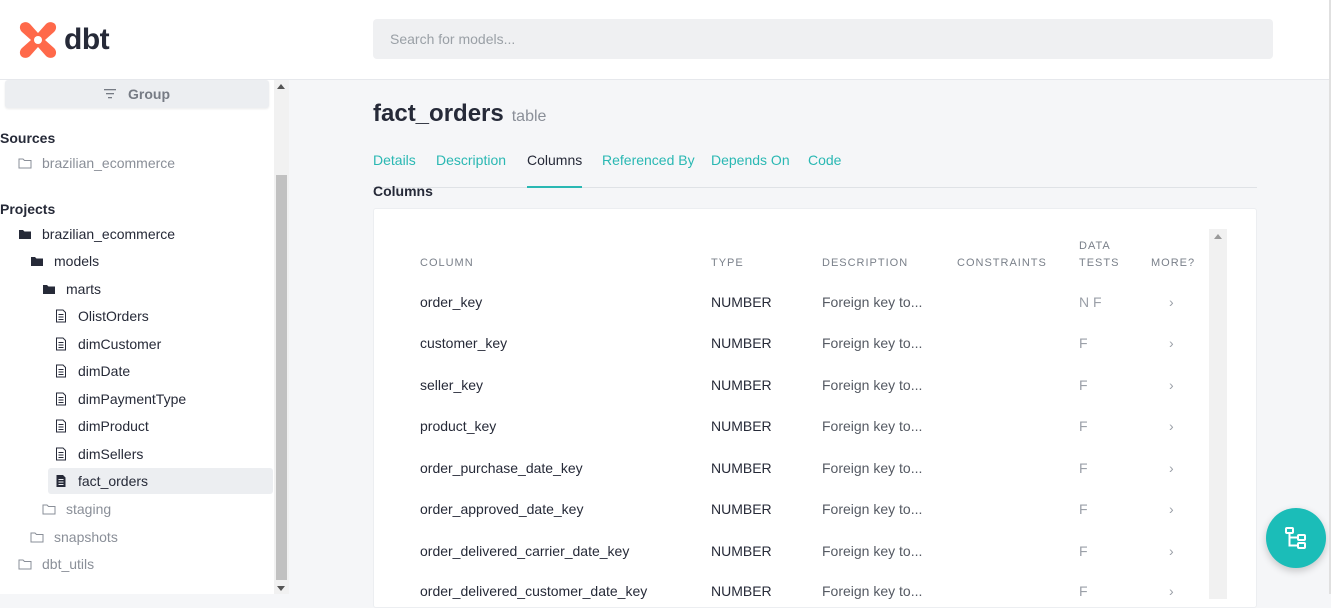 The height and width of the screenshot is (608, 1331). I want to click on page-title: fact_orders table, so click(459, 114).